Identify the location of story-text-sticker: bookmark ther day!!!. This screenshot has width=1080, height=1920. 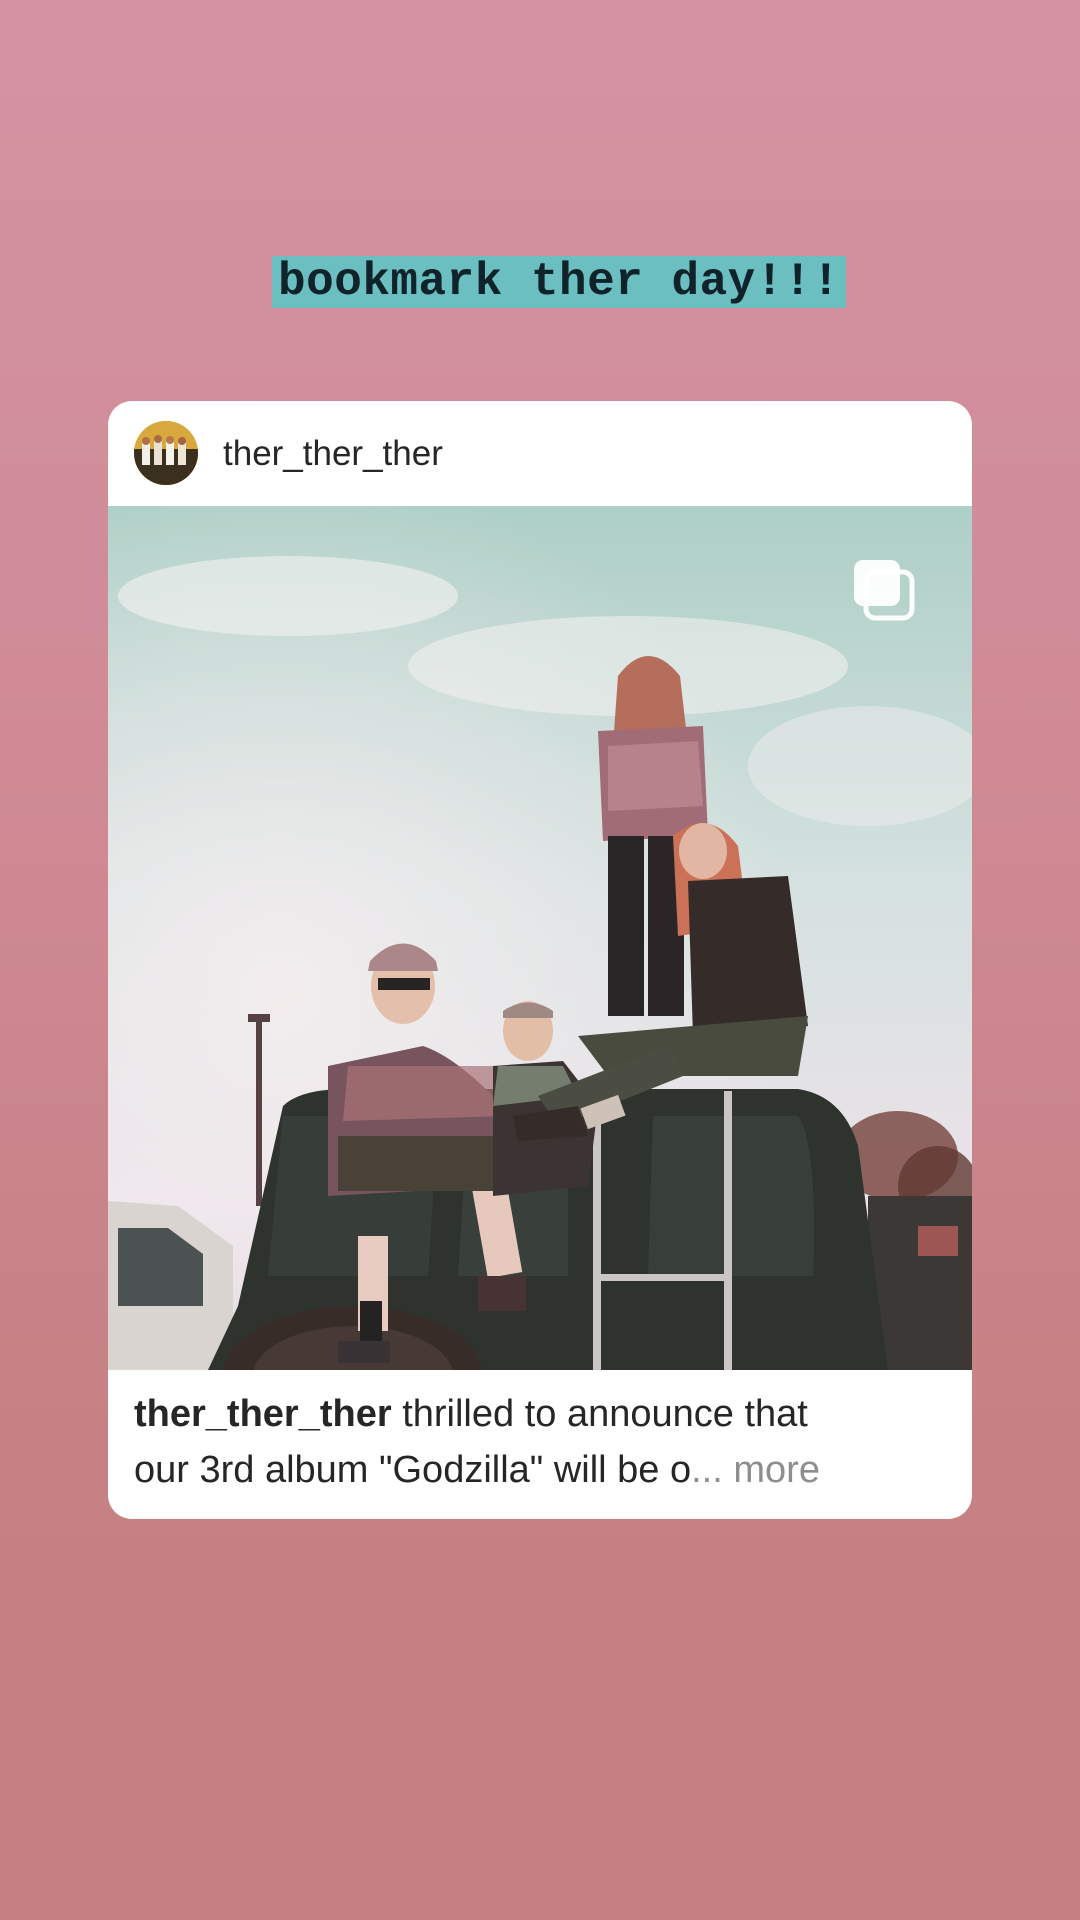
(559, 282).